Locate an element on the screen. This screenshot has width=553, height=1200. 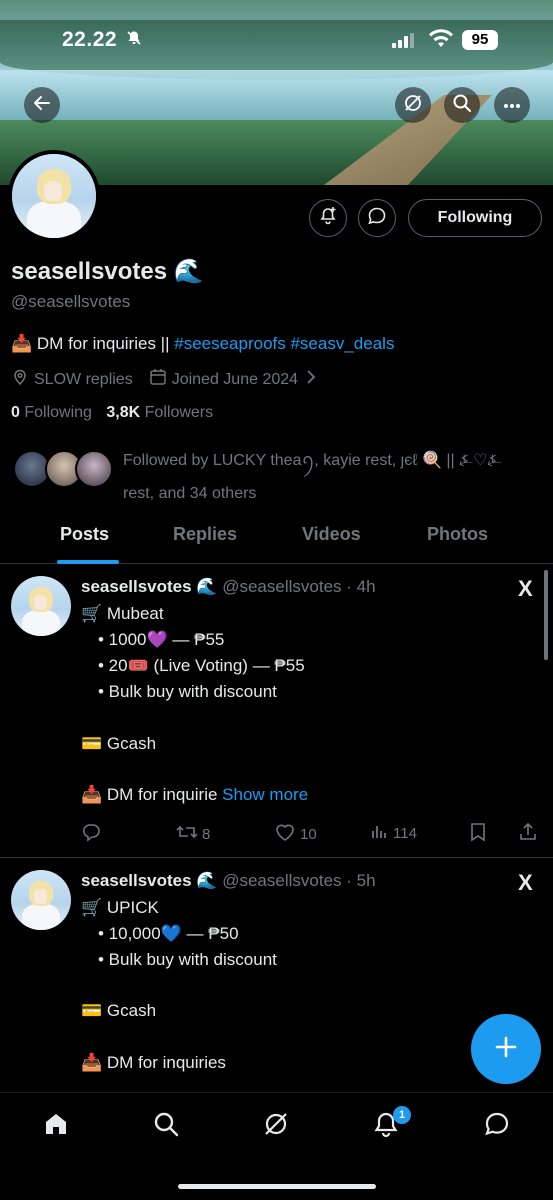
back-arrow-icon is located at coordinates (42, 105).